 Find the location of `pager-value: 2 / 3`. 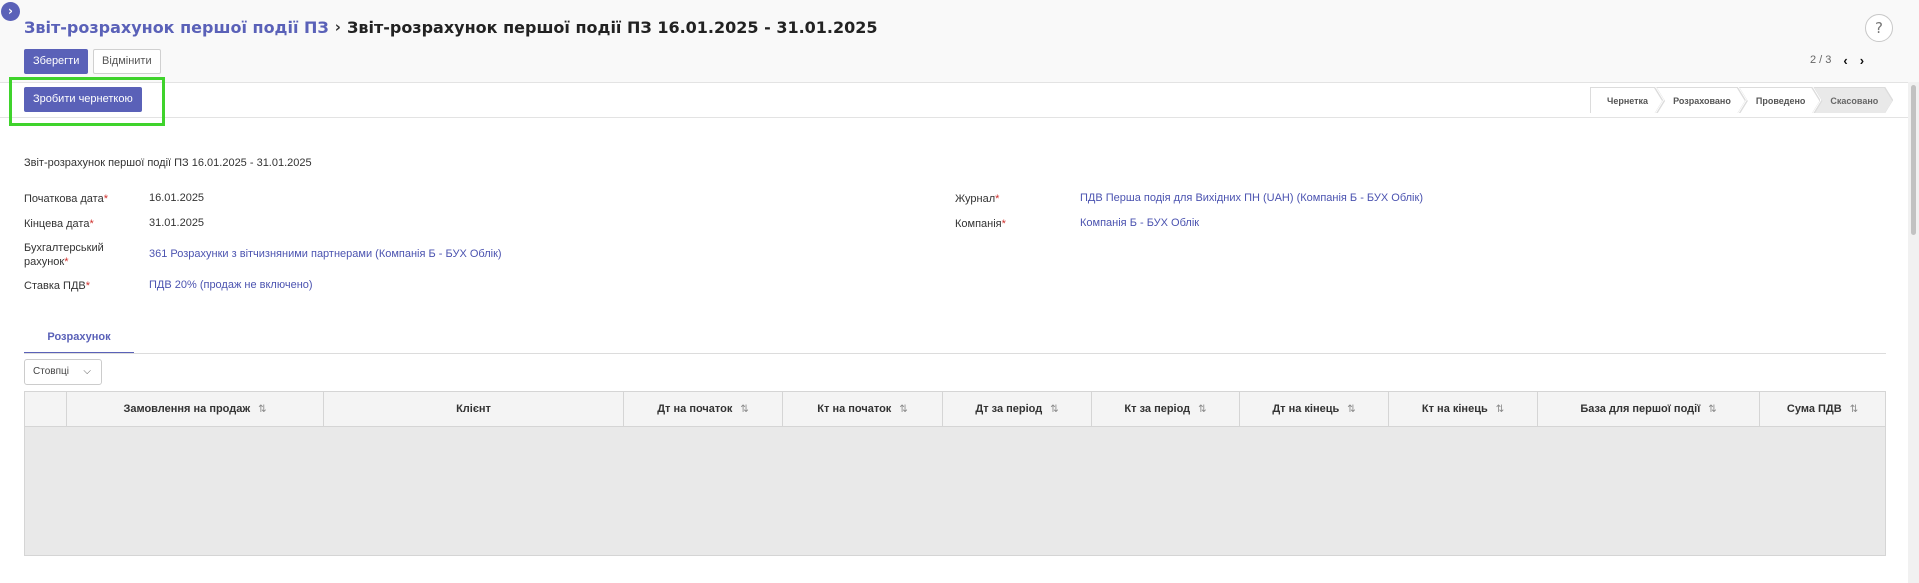

pager-value: 2 / 3 is located at coordinates (1820, 60).